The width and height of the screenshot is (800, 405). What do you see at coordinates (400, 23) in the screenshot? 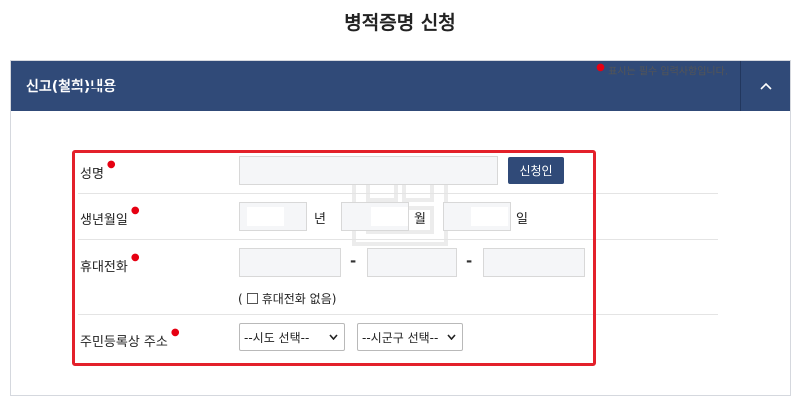
I see `page-title: 병적증명 신청` at bounding box center [400, 23].